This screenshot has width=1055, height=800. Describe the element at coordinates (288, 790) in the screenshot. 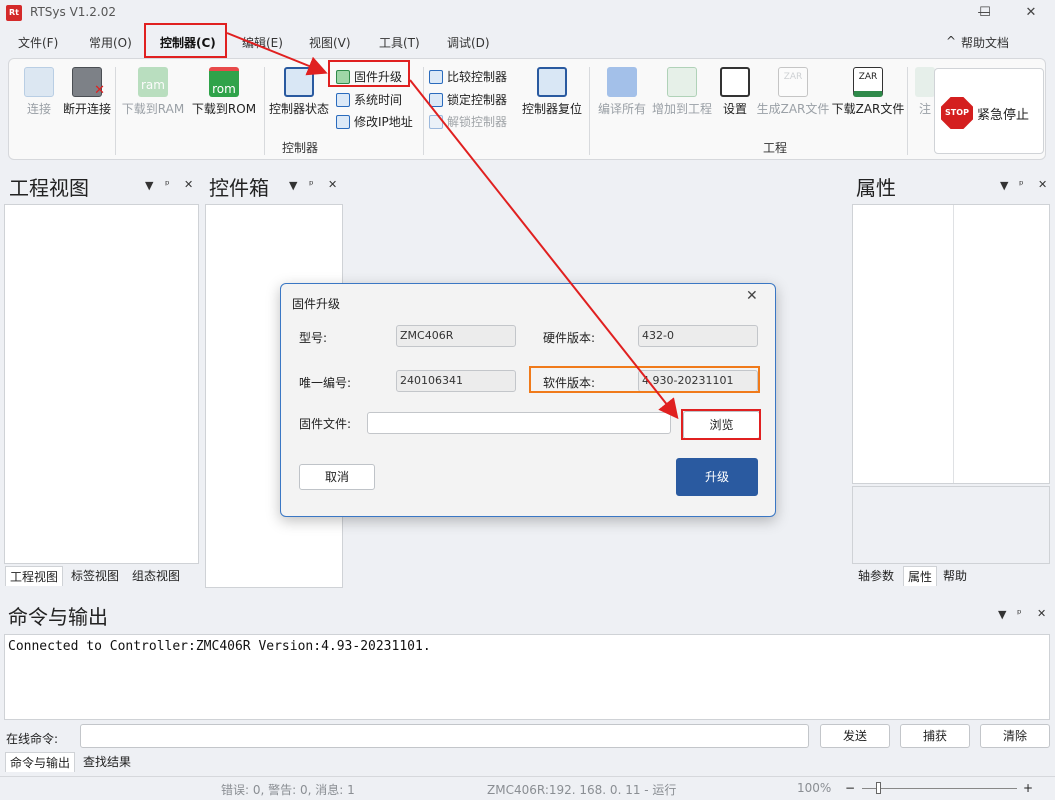

I see `status-messages: 错误: 0, 警告: 0, 消息: 1` at that location.